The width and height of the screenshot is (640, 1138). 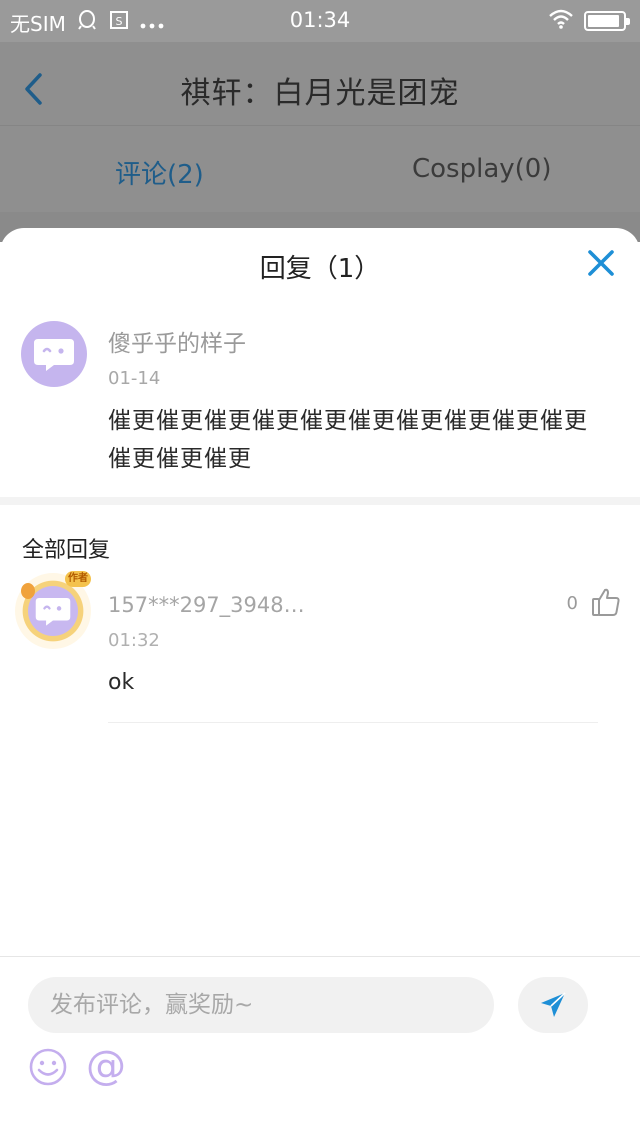 I want to click on page-title: 祺轩：白月光是团宠, so click(x=320, y=93).